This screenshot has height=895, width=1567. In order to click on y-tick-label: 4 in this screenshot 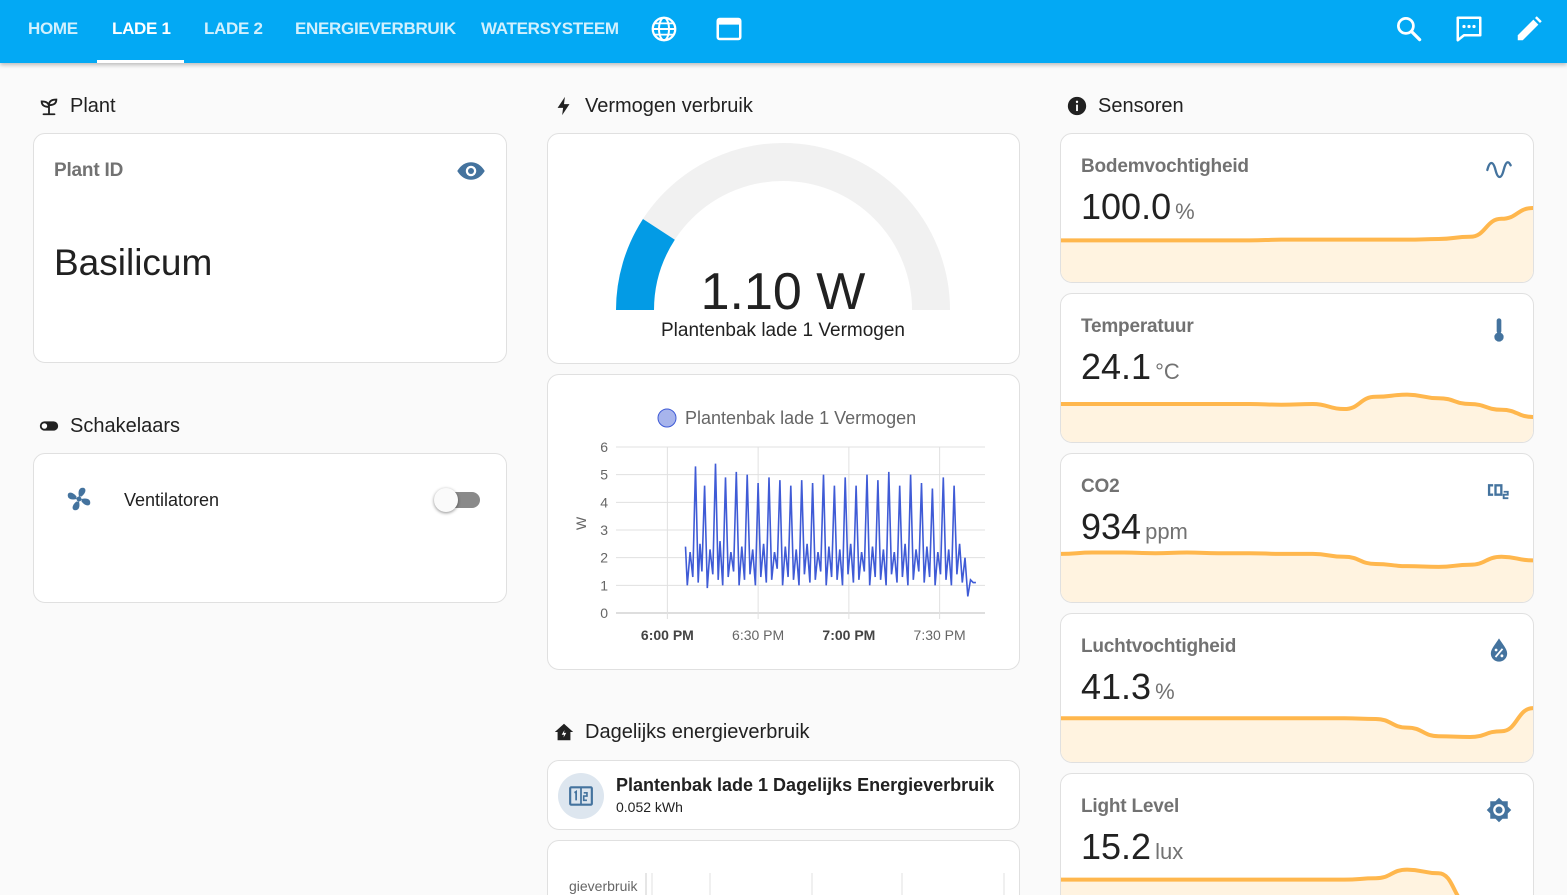, I will do `click(604, 502)`.